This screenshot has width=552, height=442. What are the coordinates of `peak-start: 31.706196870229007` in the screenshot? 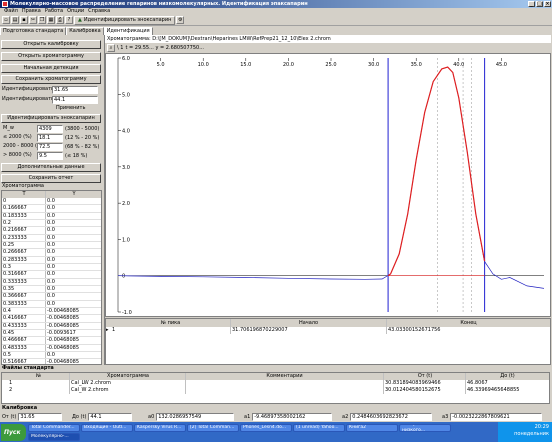 It's located at (309, 330).